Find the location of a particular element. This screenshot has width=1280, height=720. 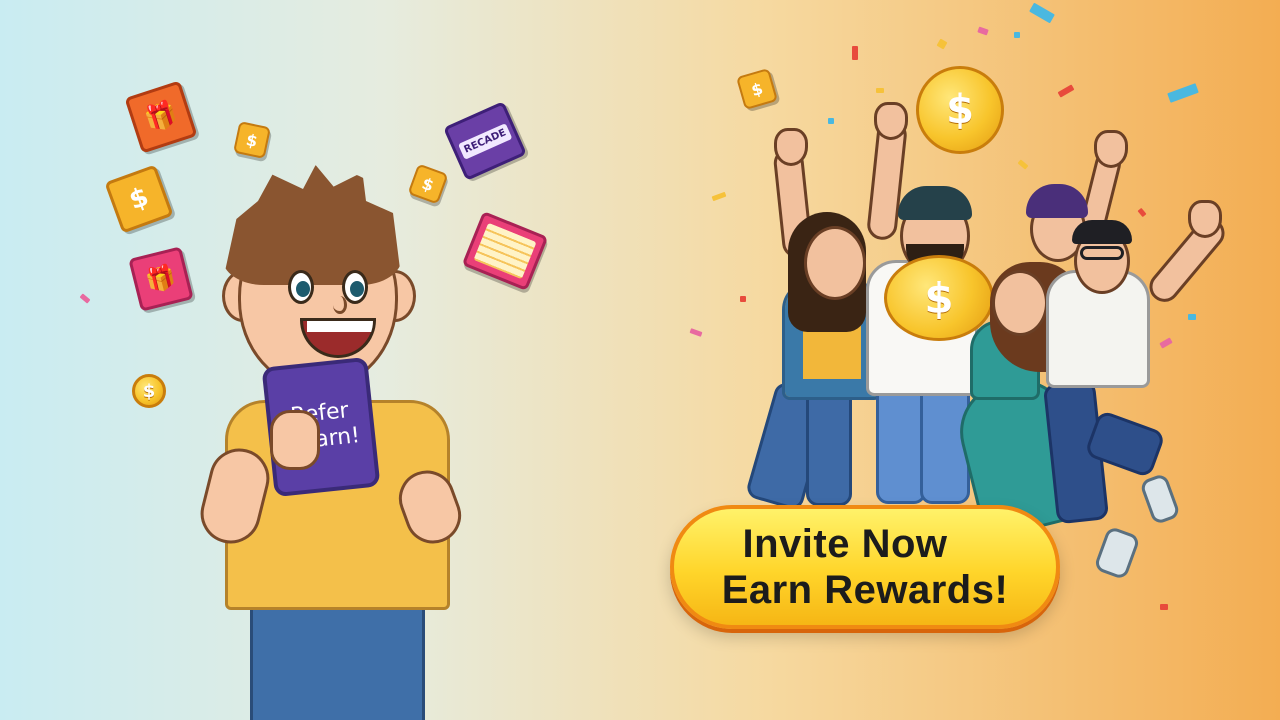

coupon-card-icon is located at coordinates (505, 251).